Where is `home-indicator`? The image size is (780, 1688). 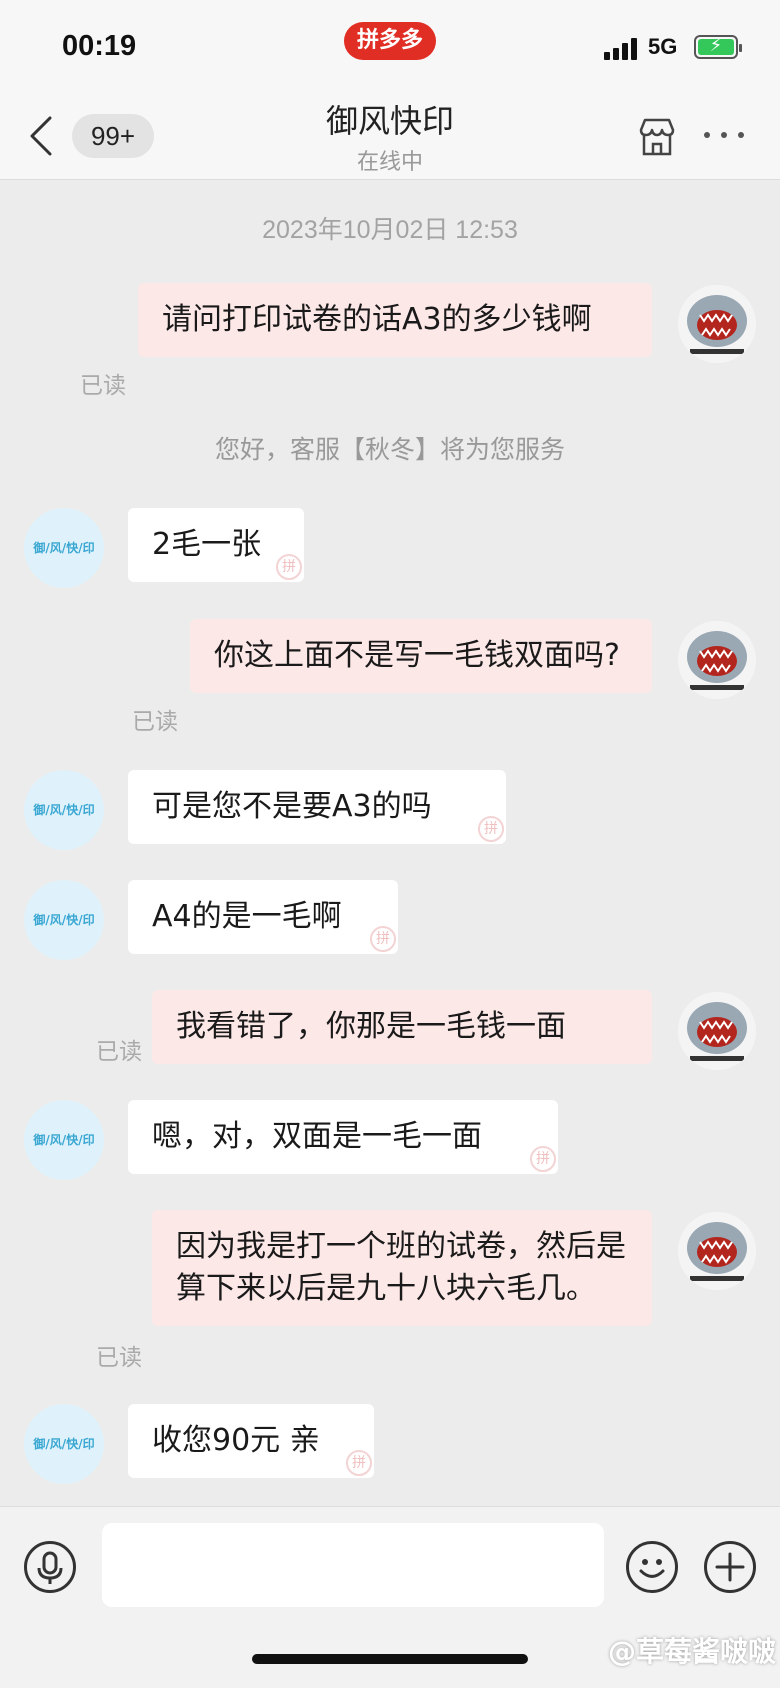 home-indicator is located at coordinates (390, 1659).